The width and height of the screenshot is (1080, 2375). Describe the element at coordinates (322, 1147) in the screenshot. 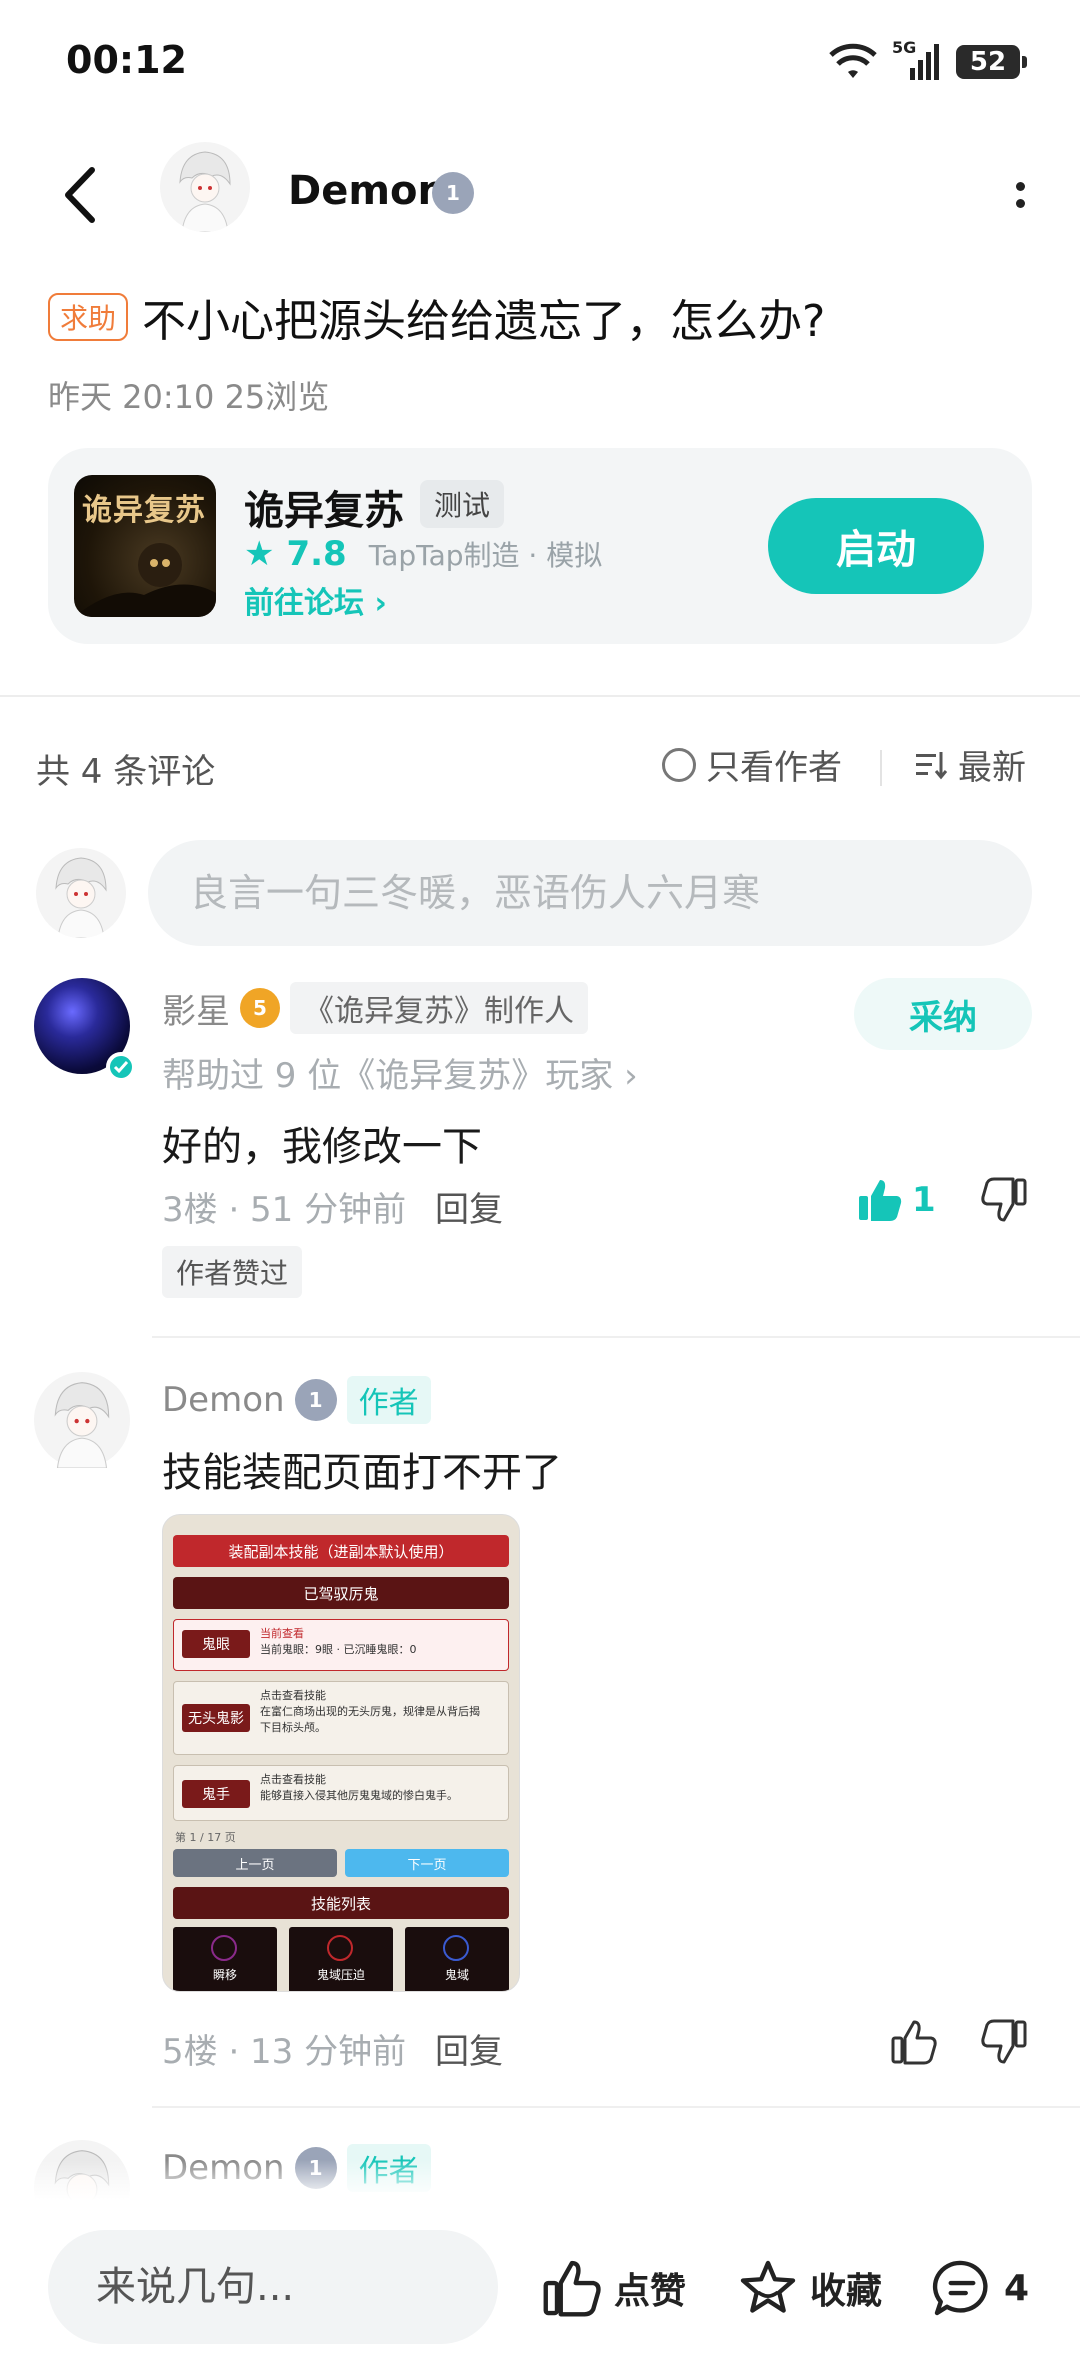

I see `comment-text: 好的，我修改一下` at that location.